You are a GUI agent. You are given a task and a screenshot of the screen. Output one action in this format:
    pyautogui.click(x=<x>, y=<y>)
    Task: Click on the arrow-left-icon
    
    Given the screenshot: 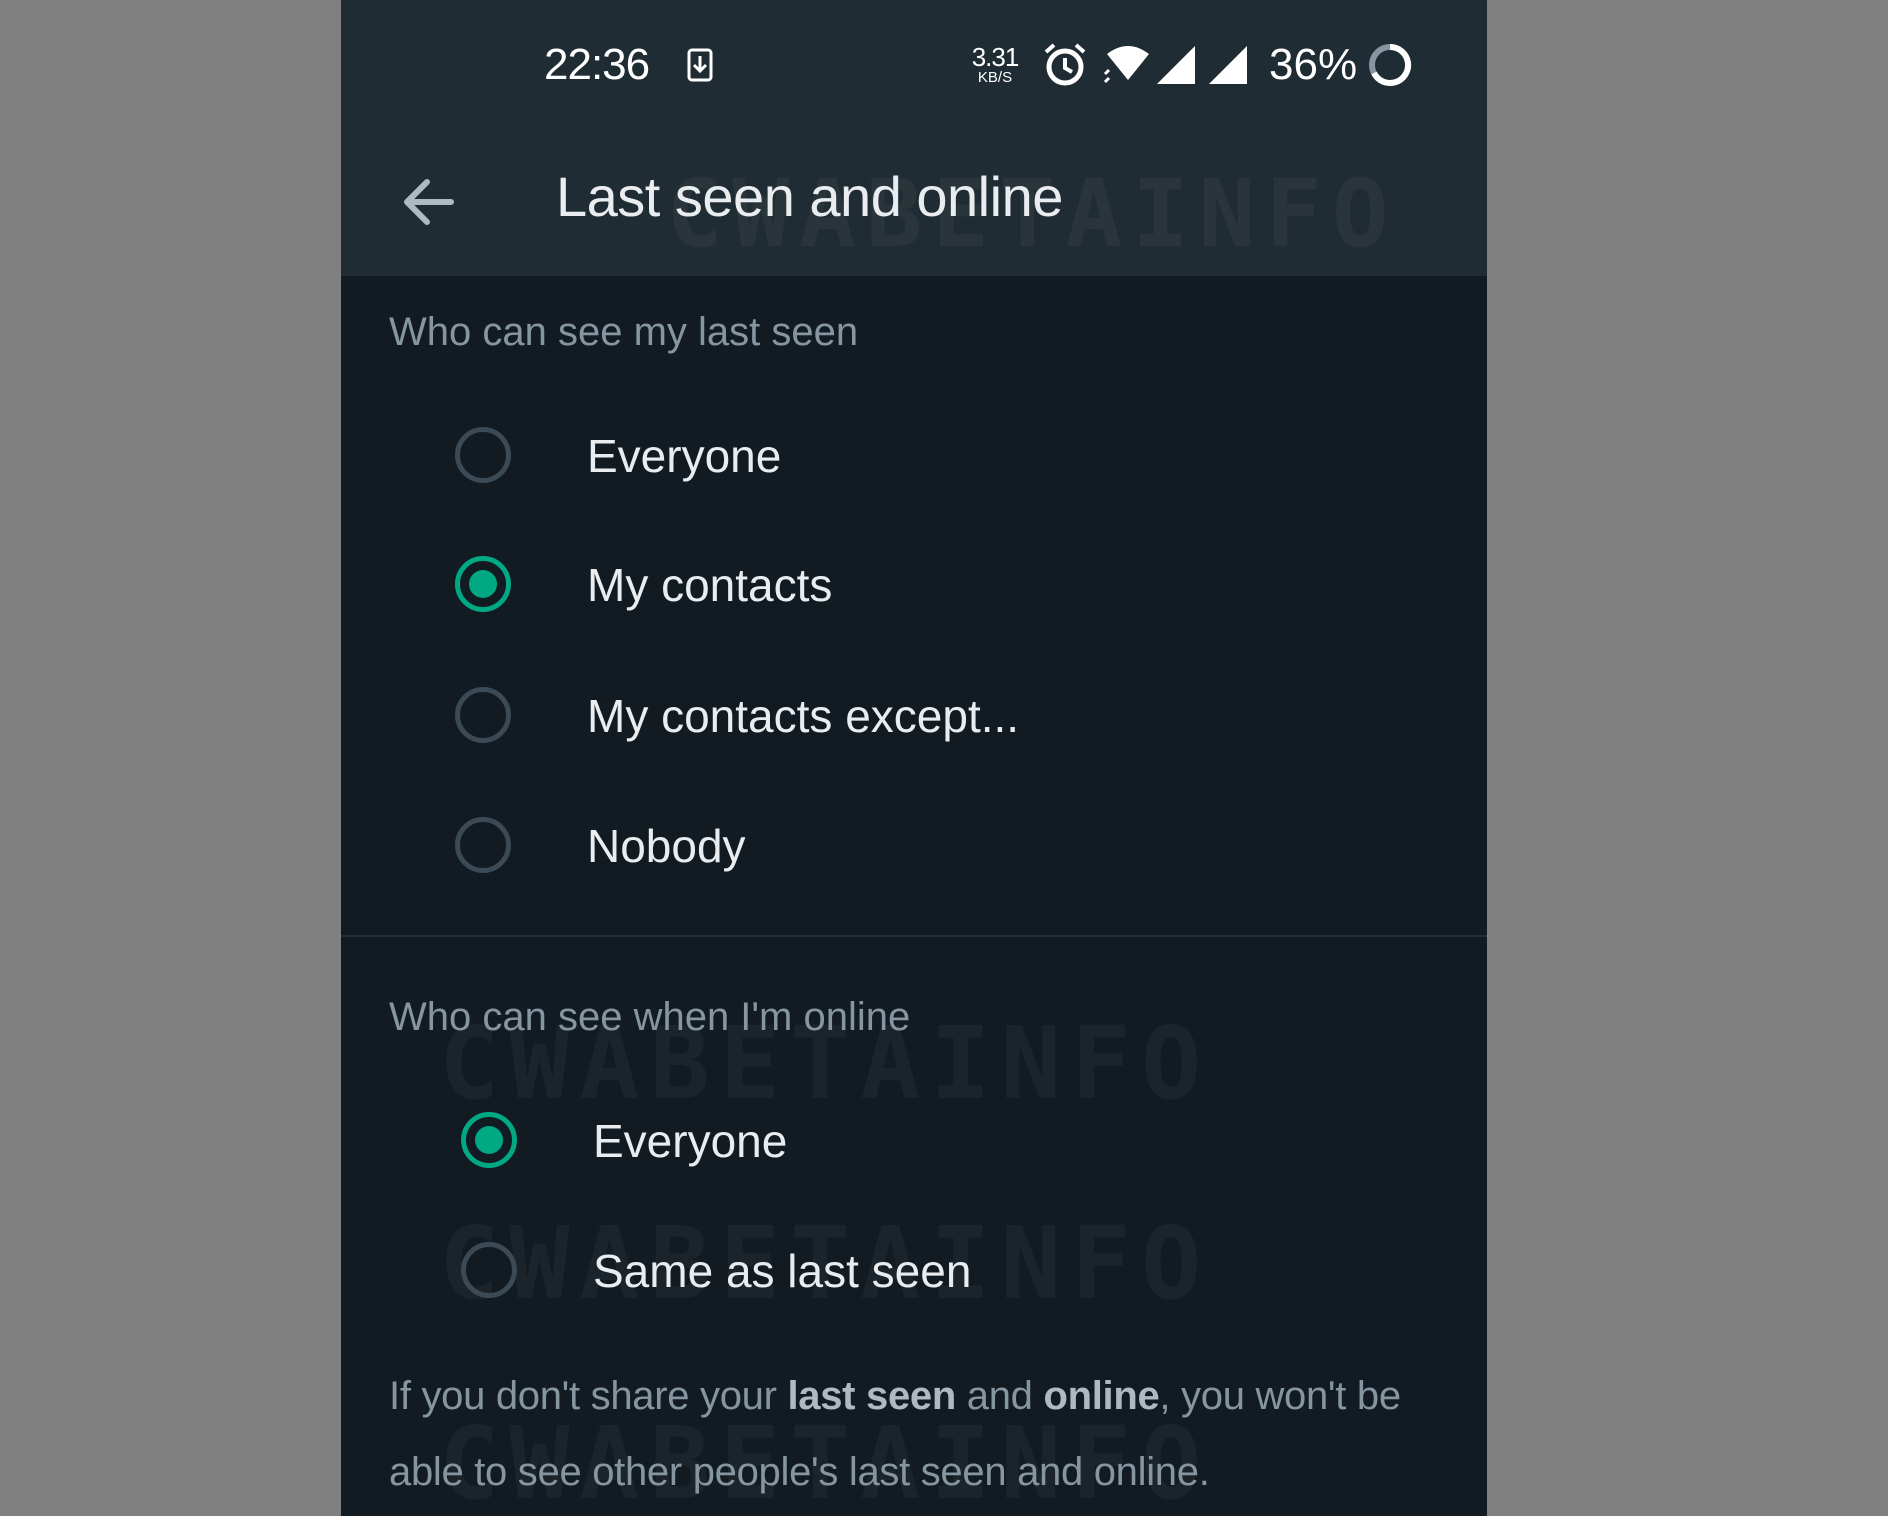 What is the action you would take?
    pyautogui.click(x=429, y=202)
    